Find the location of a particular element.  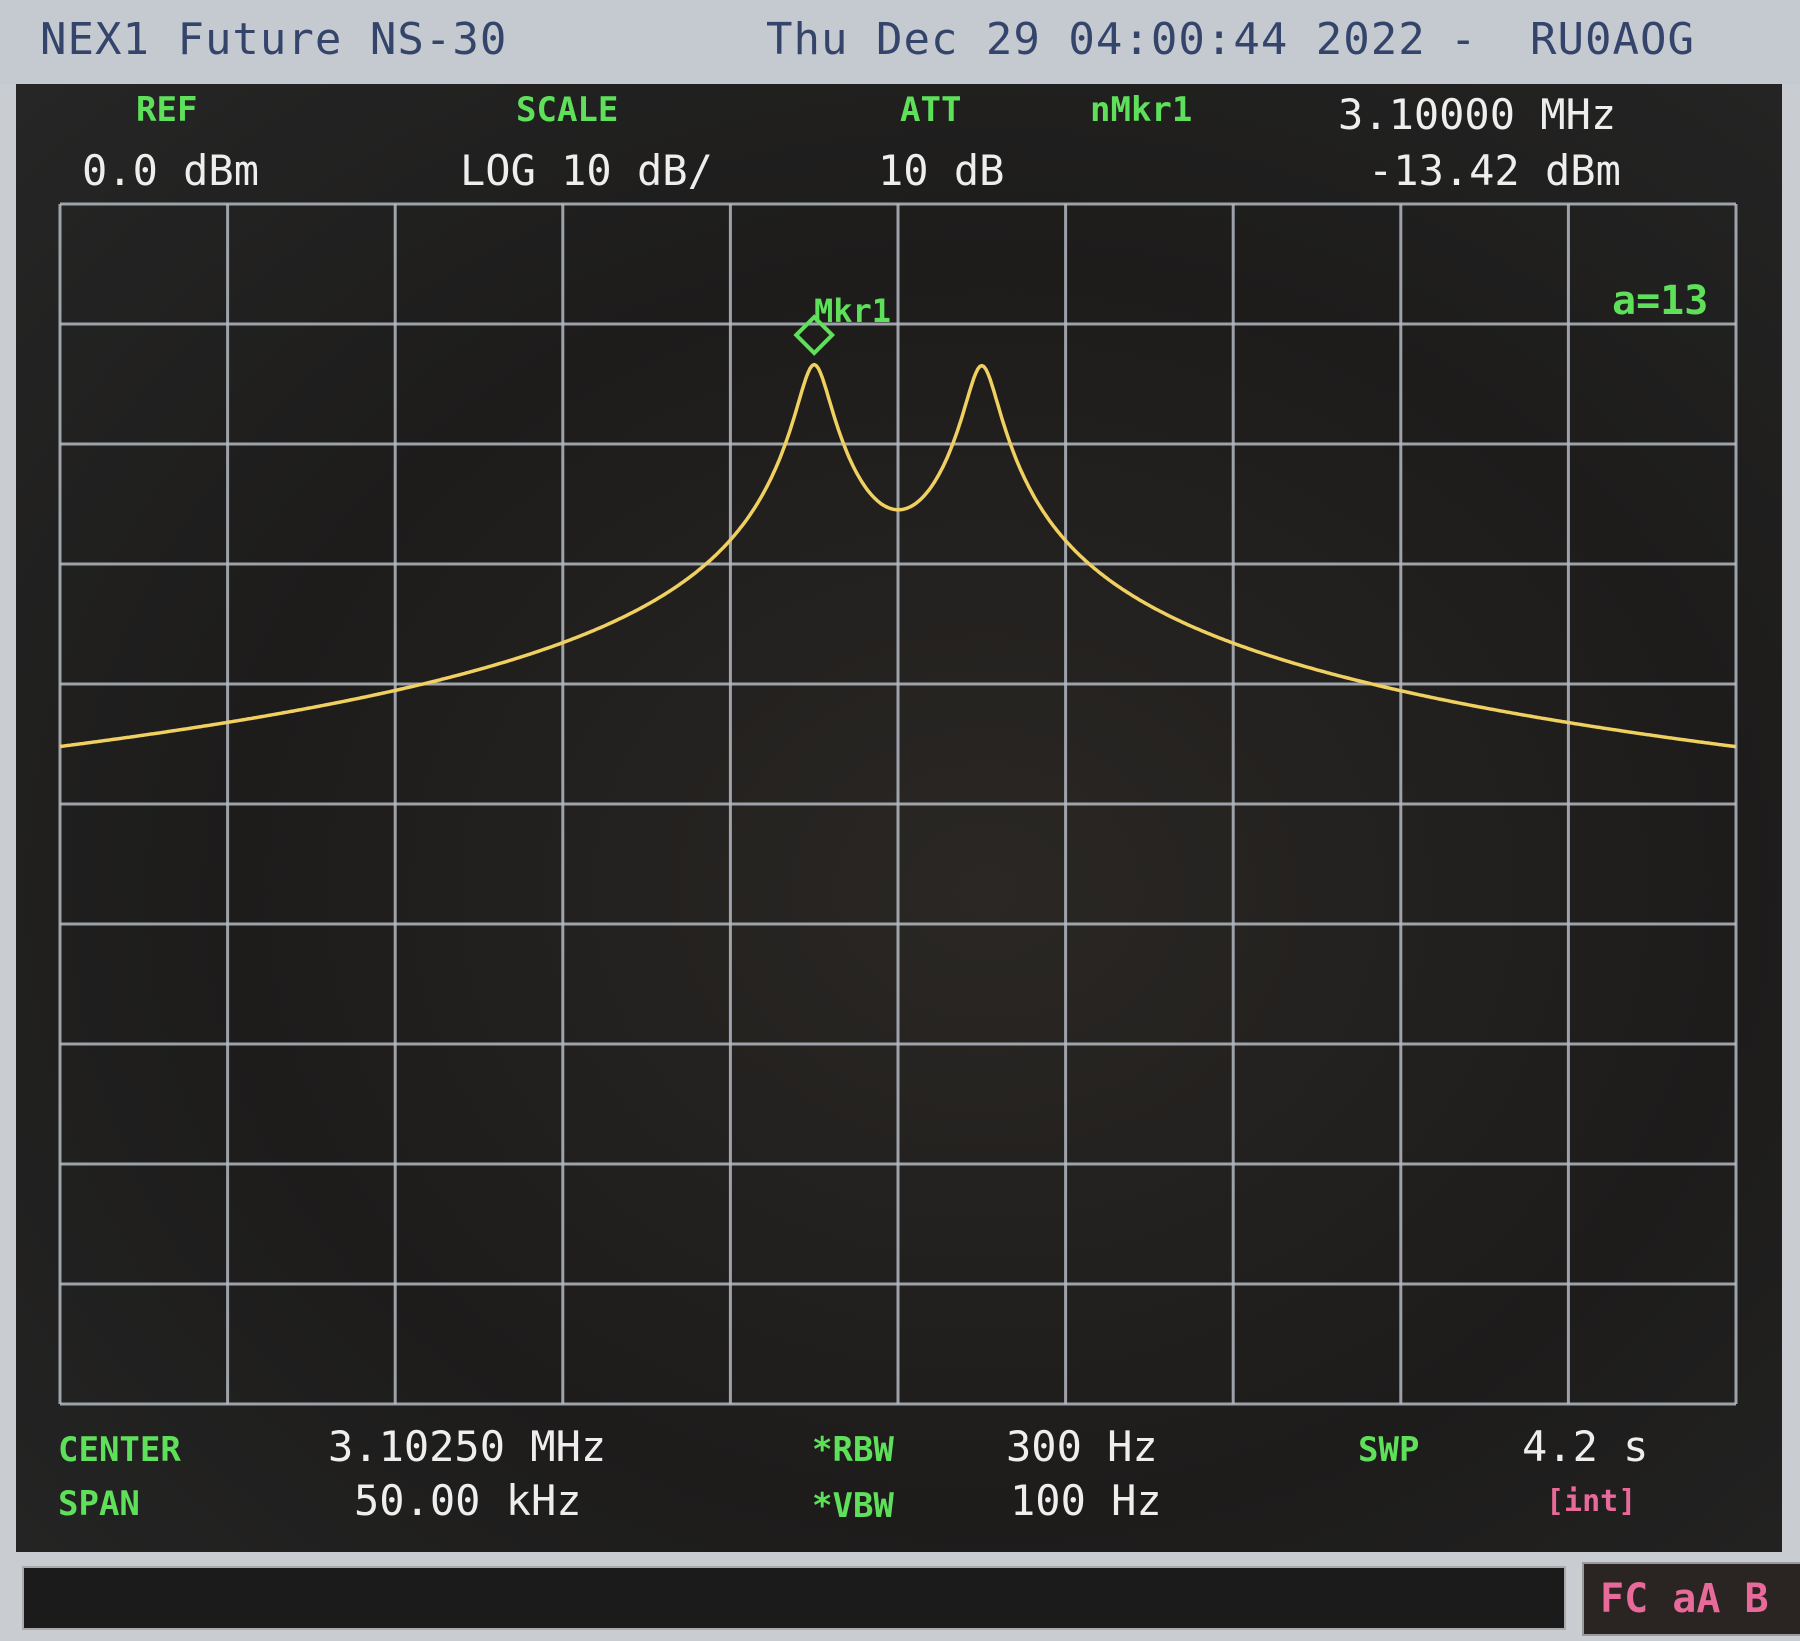

average-count: a=13 is located at coordinates (1660, 301).